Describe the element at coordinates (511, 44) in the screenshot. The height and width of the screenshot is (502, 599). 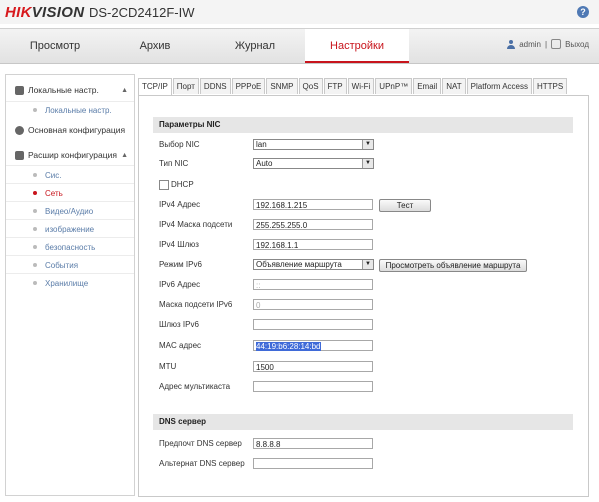
I see `user-icon` at that location.